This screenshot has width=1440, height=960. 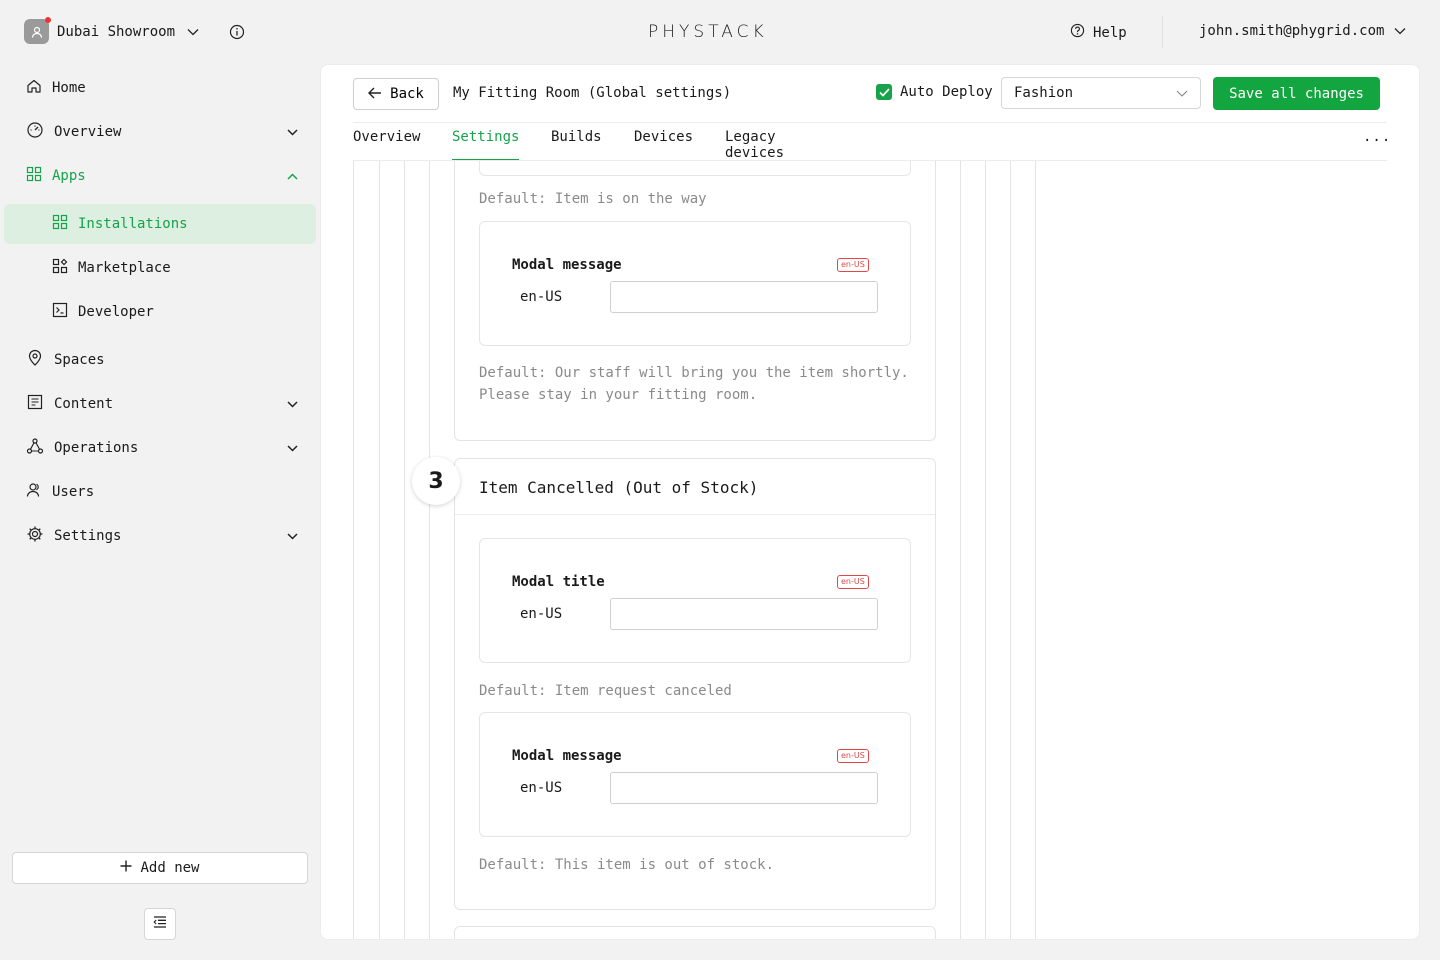 I want to click on sidebar-item-home: Home, so click(x=166, y=88).